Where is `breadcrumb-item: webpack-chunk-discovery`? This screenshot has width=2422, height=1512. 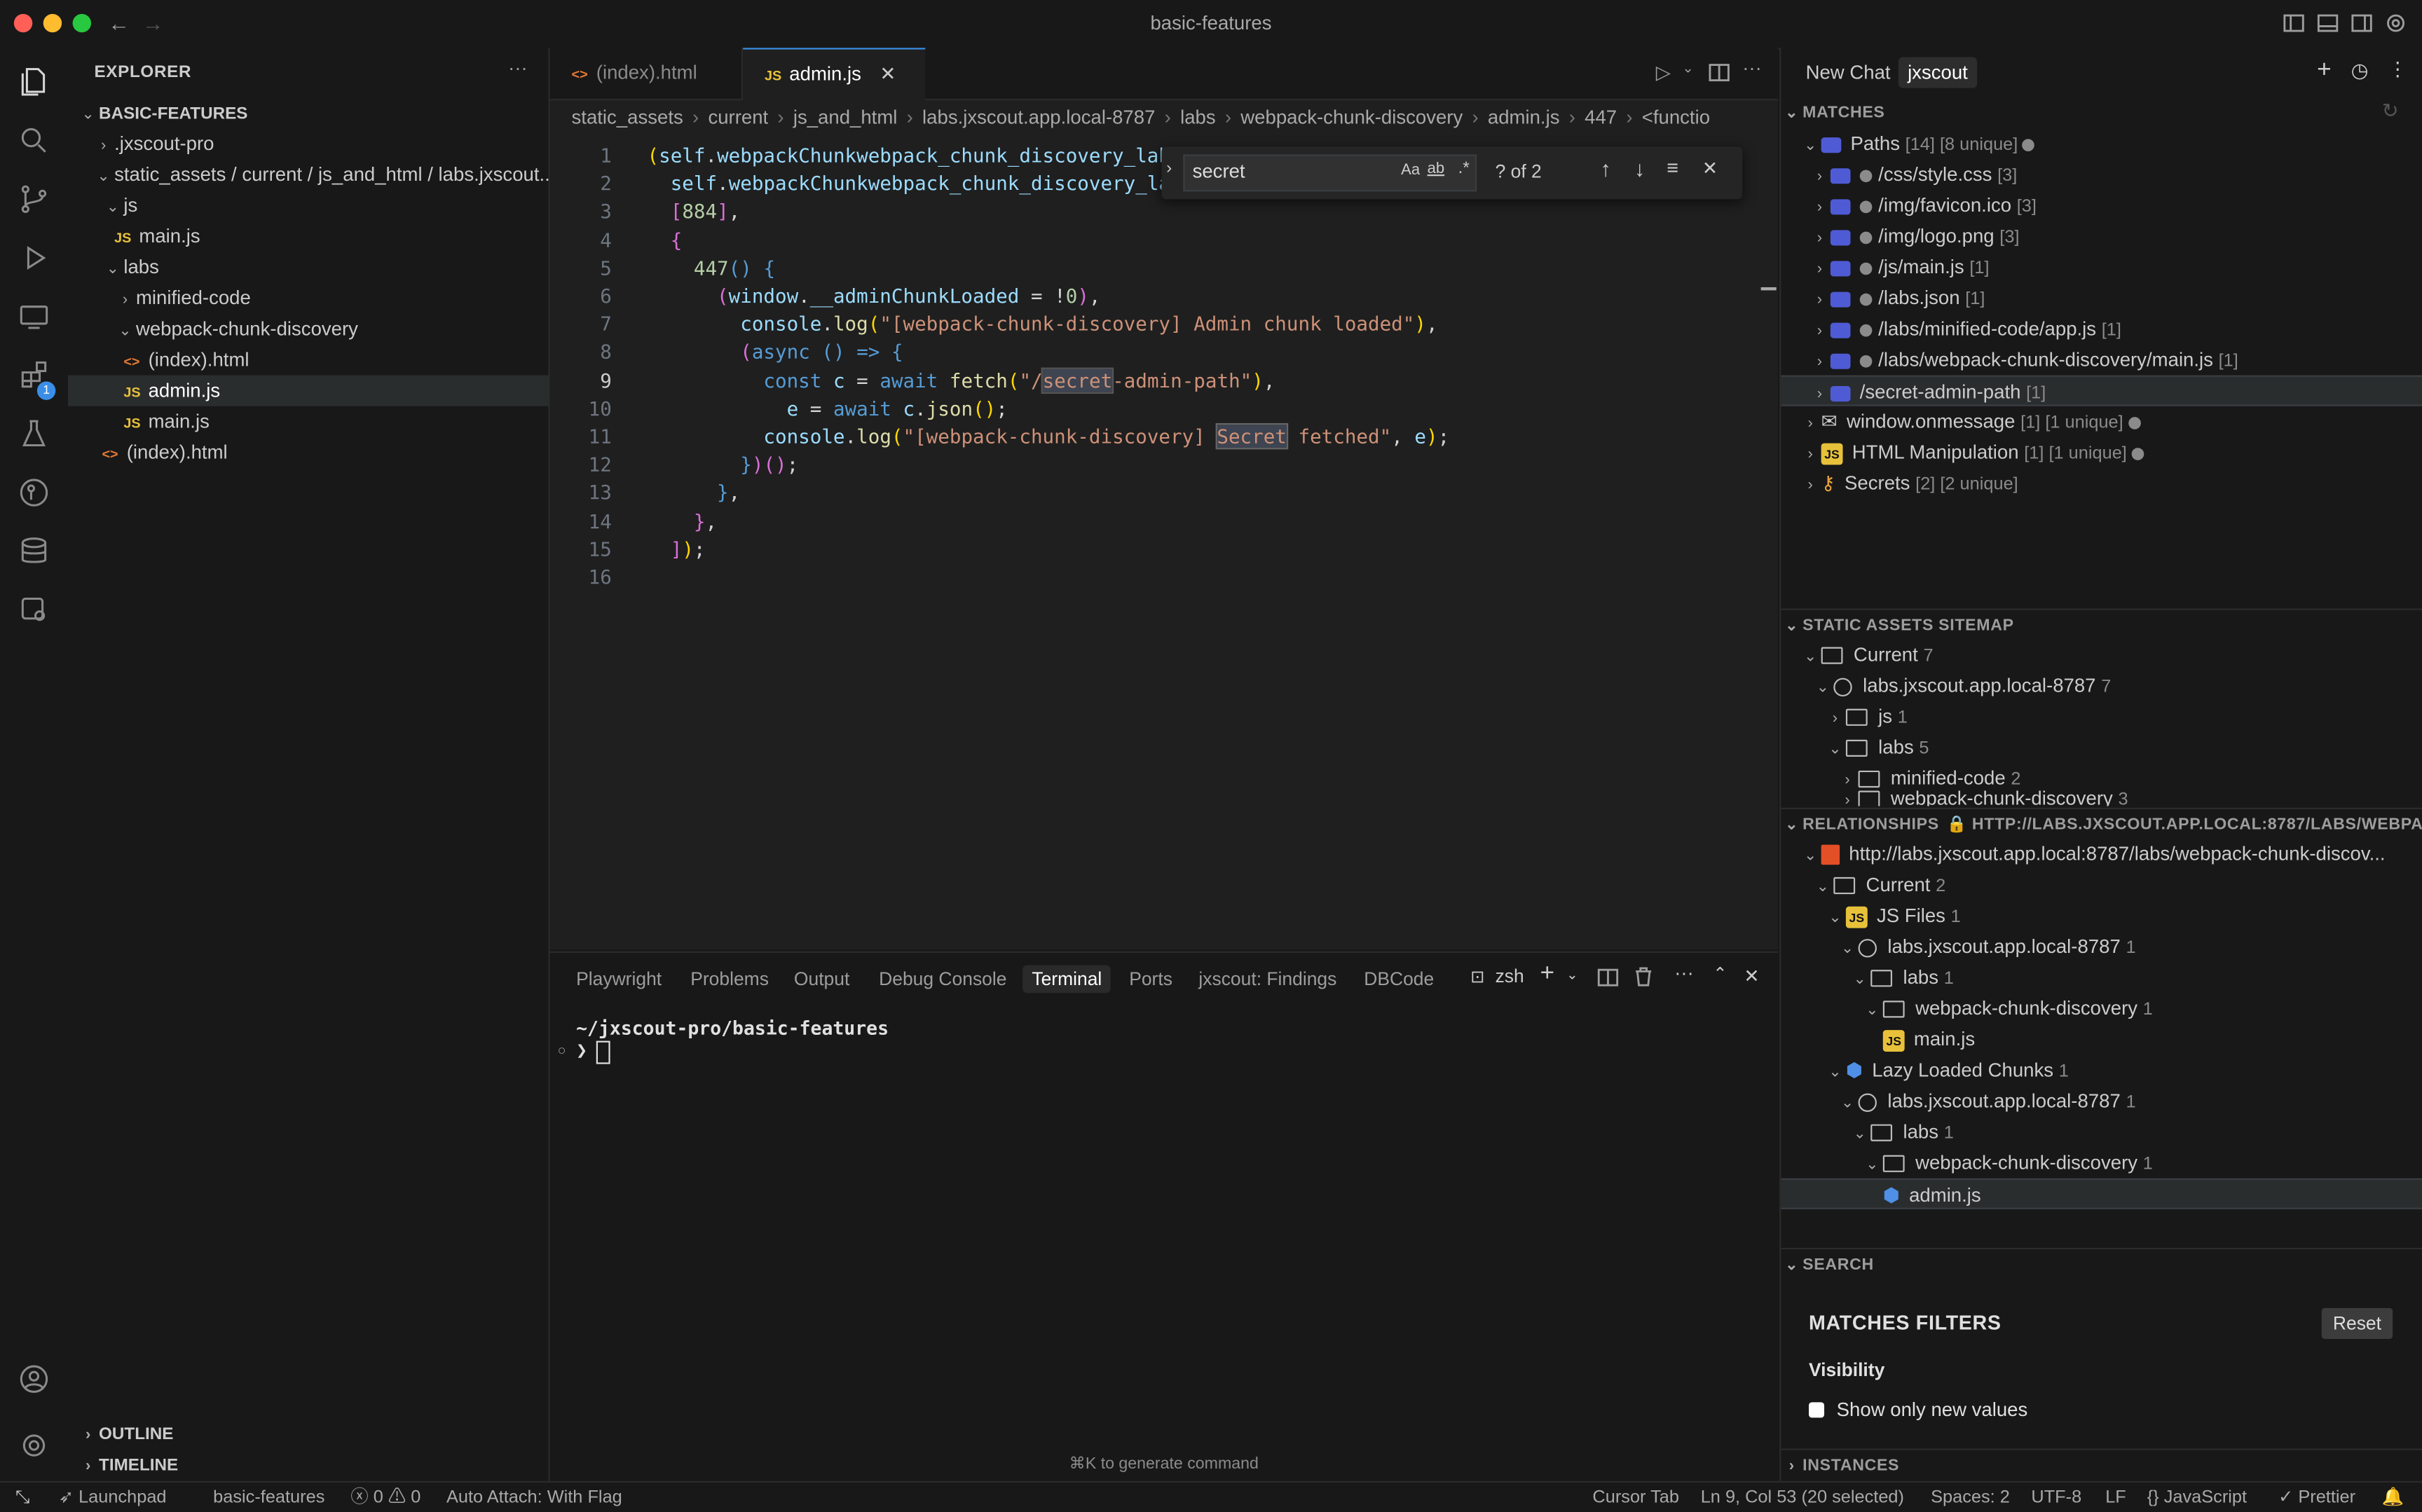 breadcrumb-item: webpack-chunk-discovery is located at coordinates (1351, 117).